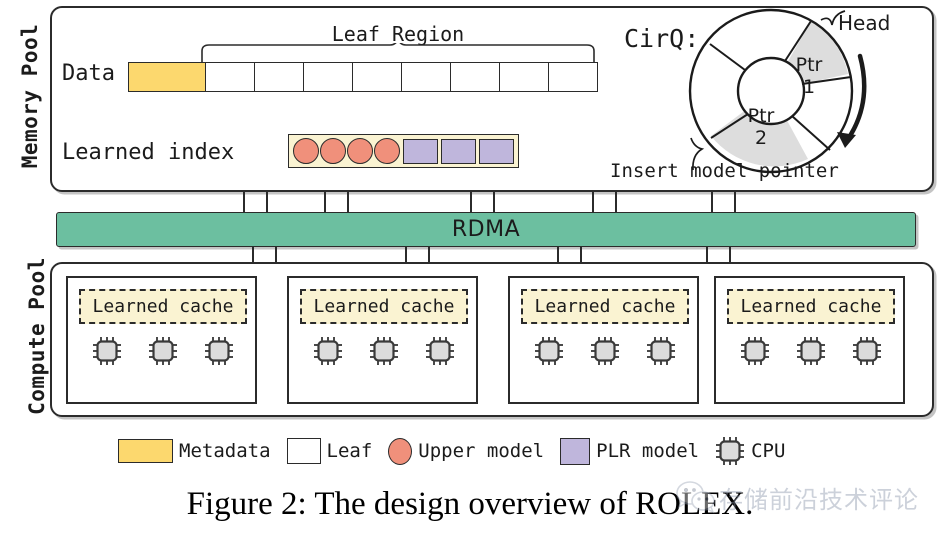 This screenshot has width=940, height=537. Describe the element at coordinates (761, 116) in the screenshot. I see `cirq-pointer-2-name: Ptr` at that location.